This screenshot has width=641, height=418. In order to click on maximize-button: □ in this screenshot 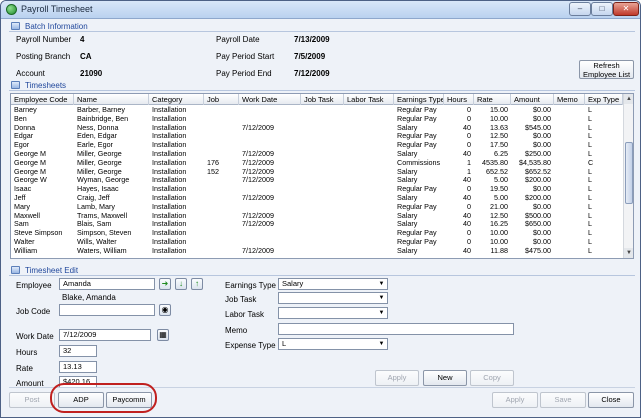, I will do `click(602, 9)`.